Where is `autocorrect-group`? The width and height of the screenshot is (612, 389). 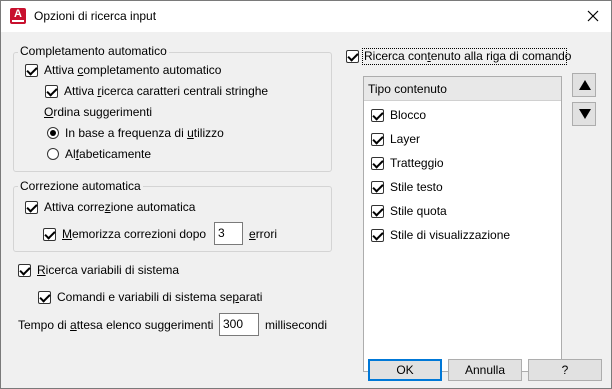 autocorrect-group is located at coordinates (172, 219).